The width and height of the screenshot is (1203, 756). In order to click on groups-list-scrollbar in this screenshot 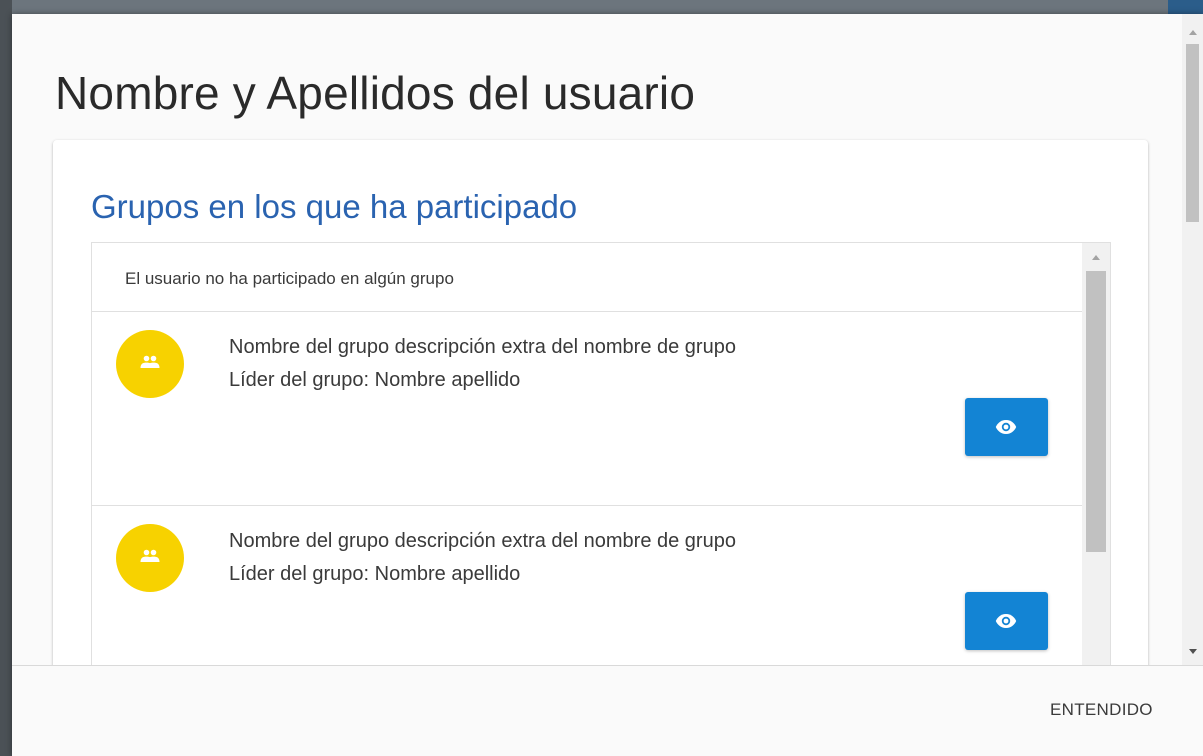, I will do `click(1096, 454)`.